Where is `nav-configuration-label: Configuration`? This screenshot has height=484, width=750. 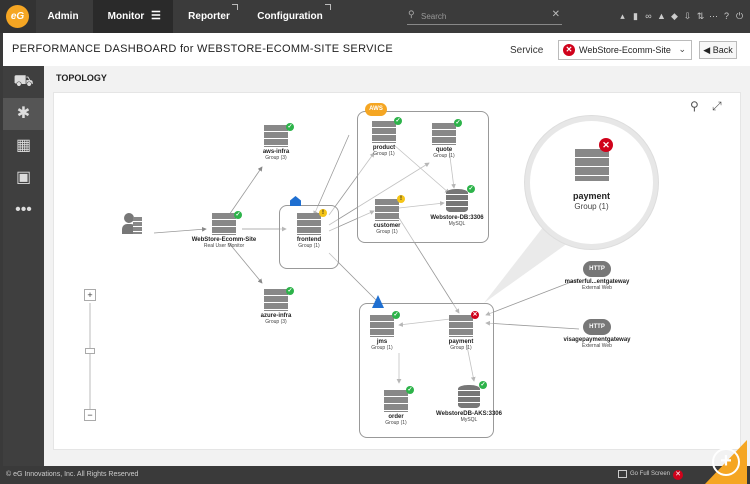
nav-configuration-label: Configuration is located at coordinates (290, 16).